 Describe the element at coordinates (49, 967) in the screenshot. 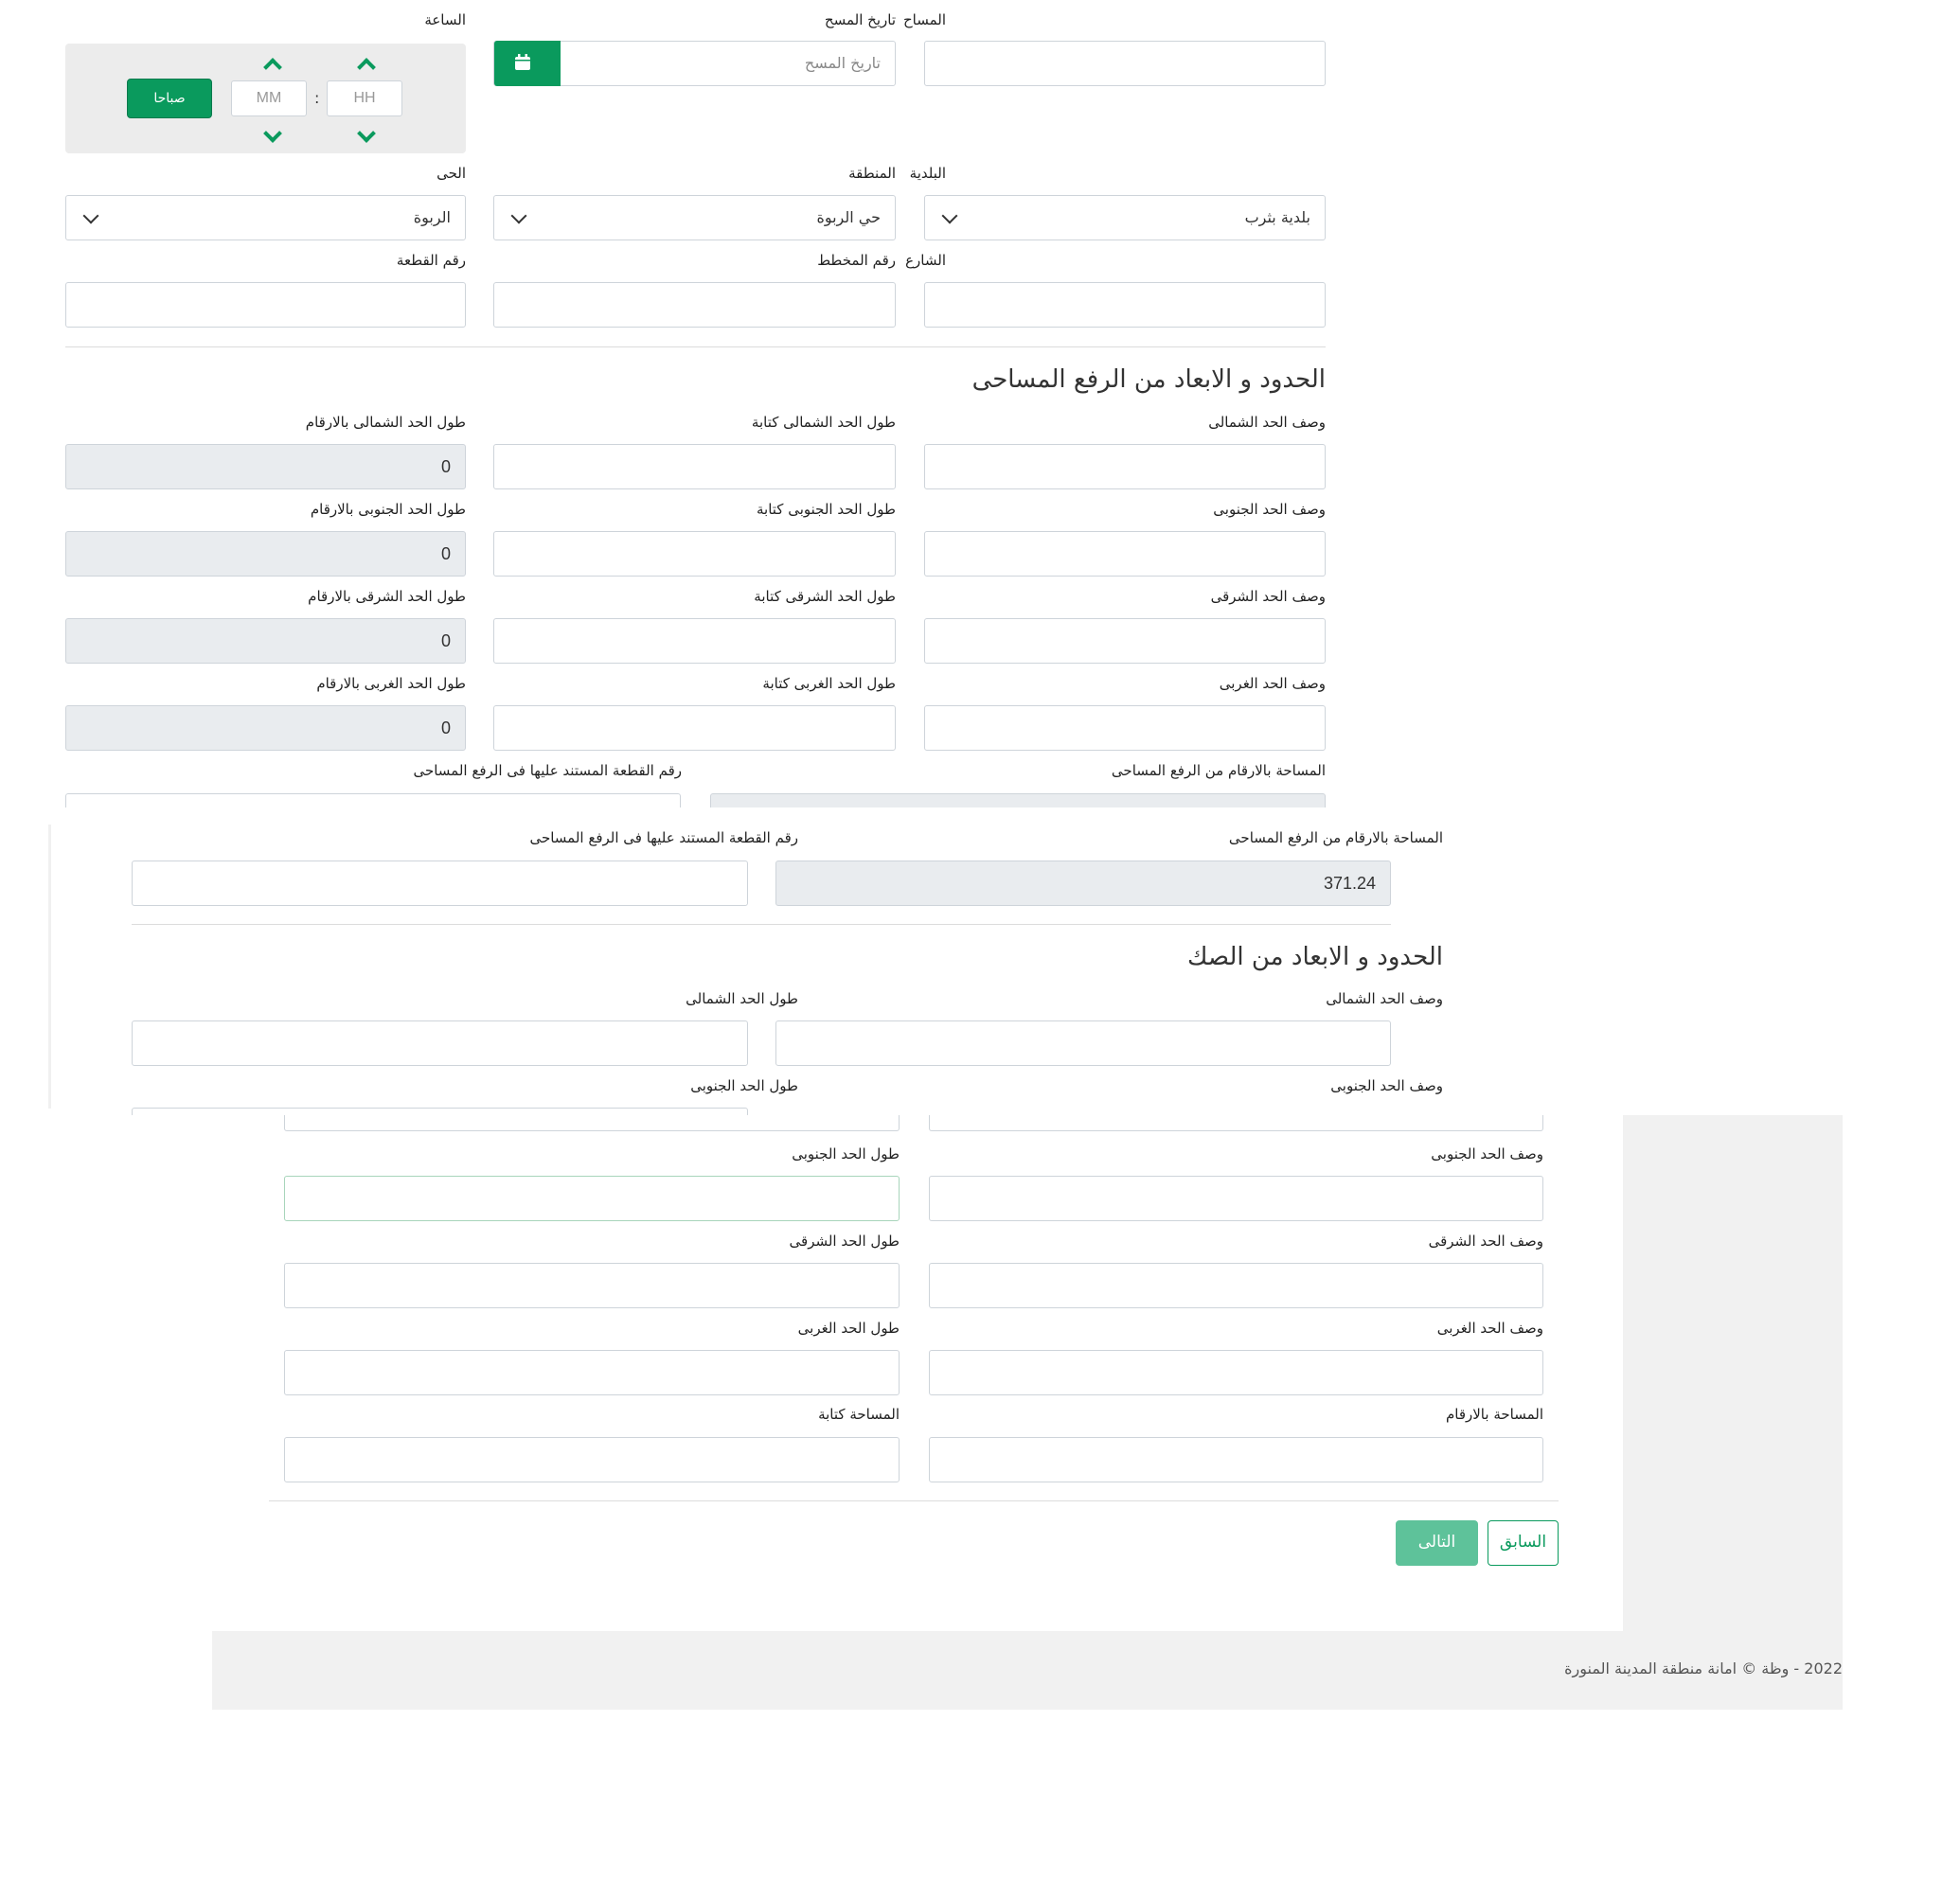

I see `left-edge-shadow` at that location.